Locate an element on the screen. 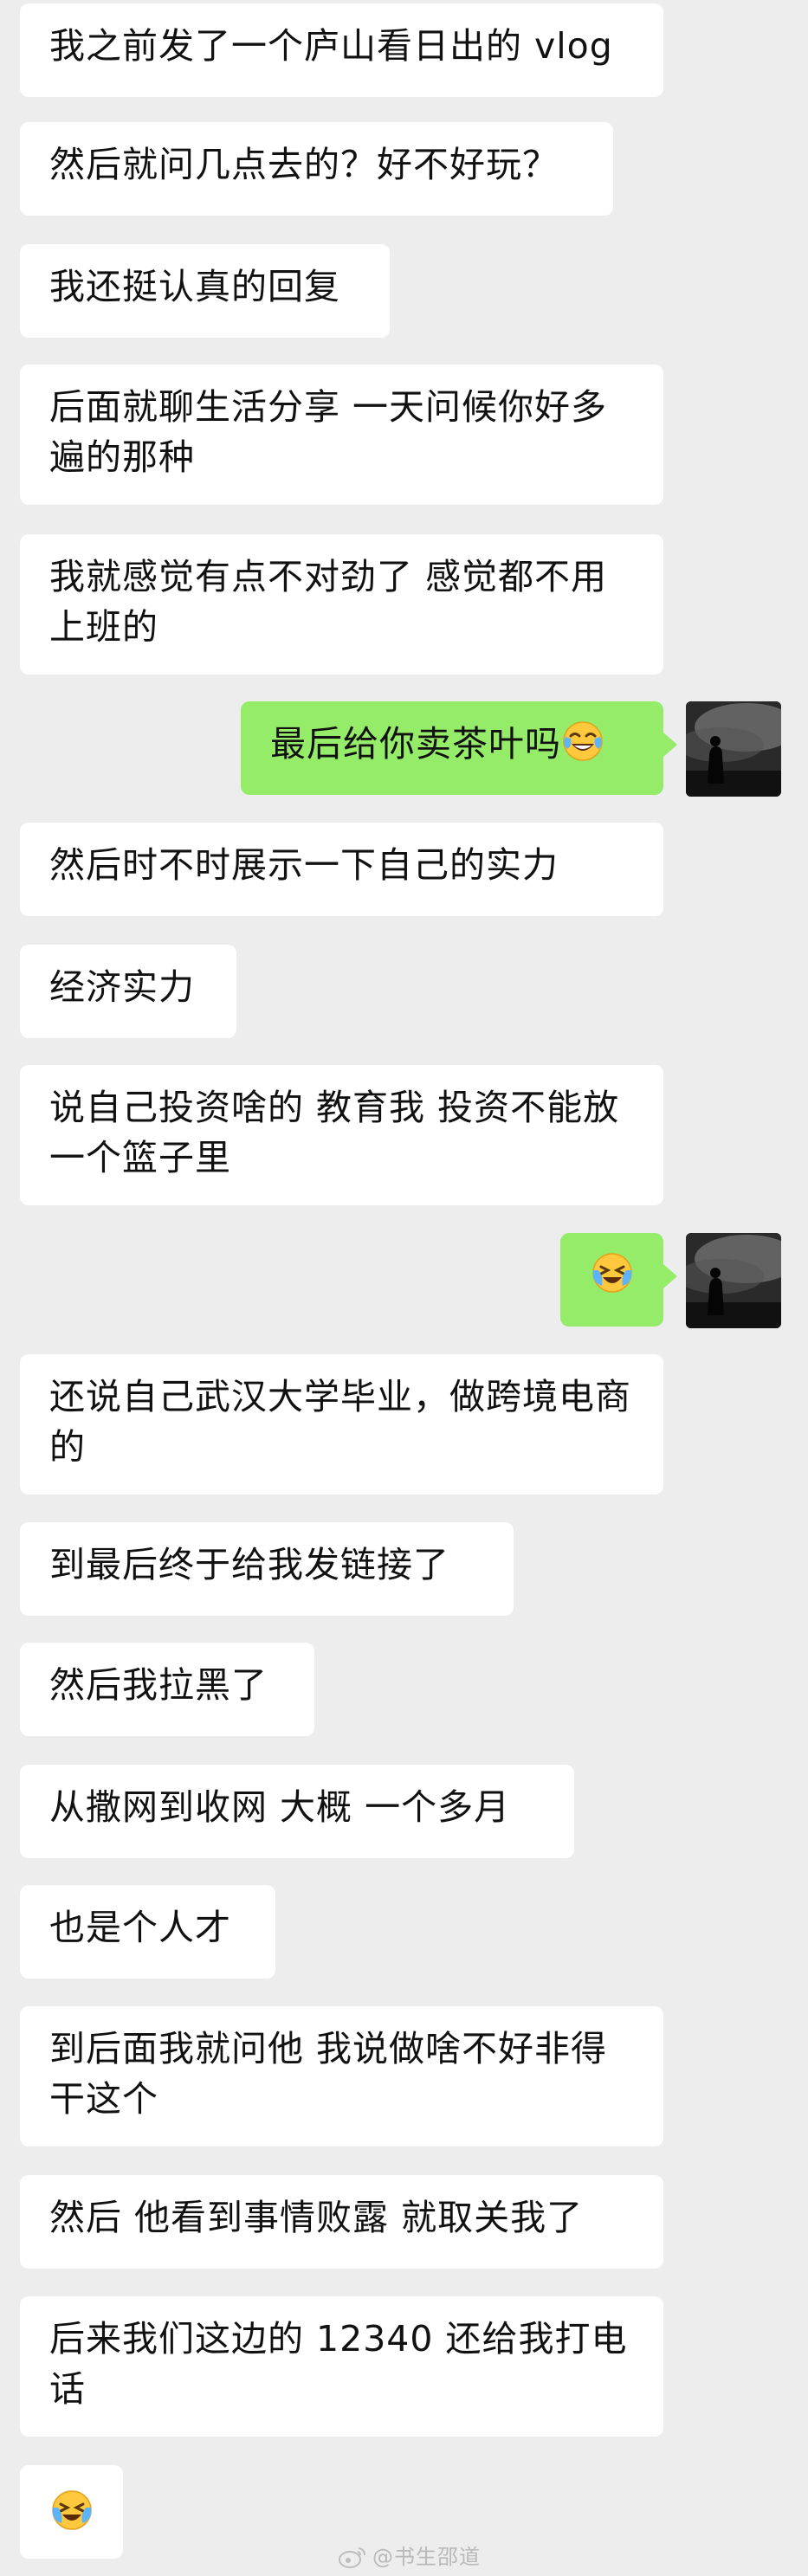 The image size is (808, 2576). message-text: 最后给你卖茶叶吗 is located at coordinates (415, 744).